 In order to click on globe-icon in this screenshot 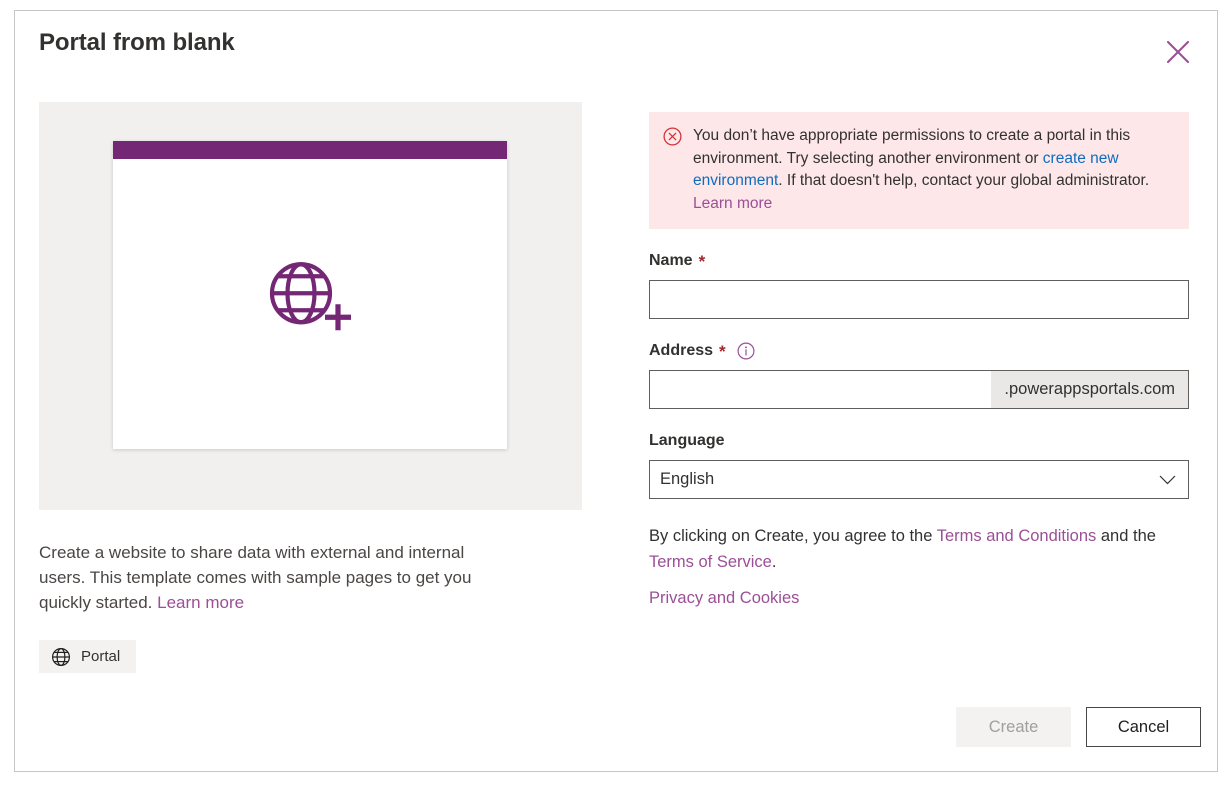, I will do `click(61, 657)`.